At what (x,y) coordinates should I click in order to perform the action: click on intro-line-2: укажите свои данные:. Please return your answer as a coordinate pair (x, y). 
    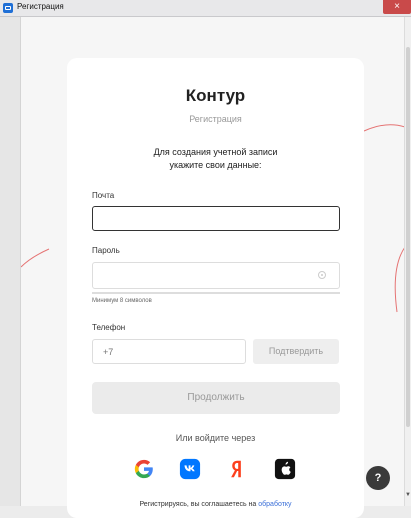
    Looking at the image, I should click on (215, 165).